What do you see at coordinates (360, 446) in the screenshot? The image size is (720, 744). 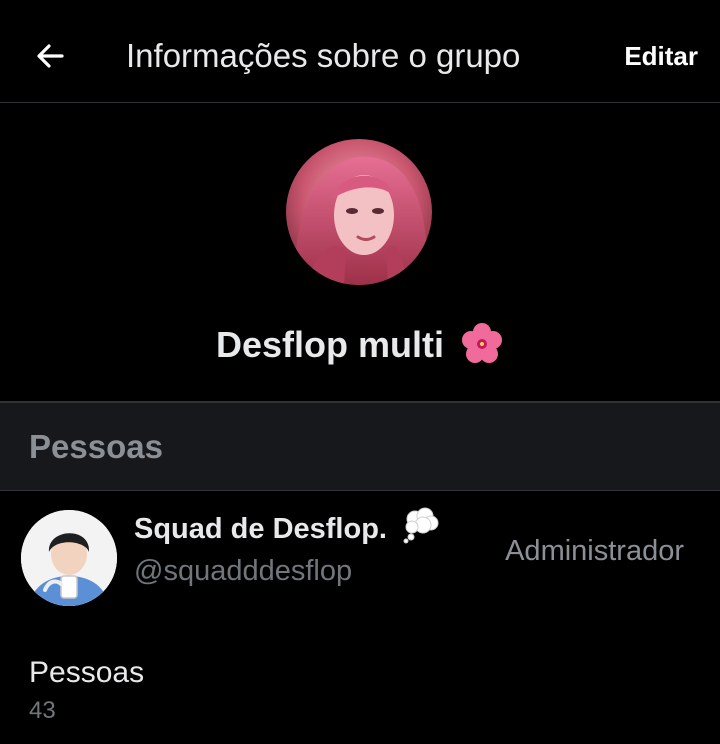 I see `people-section-header: Pessoas` at bounding box center [360, 446].